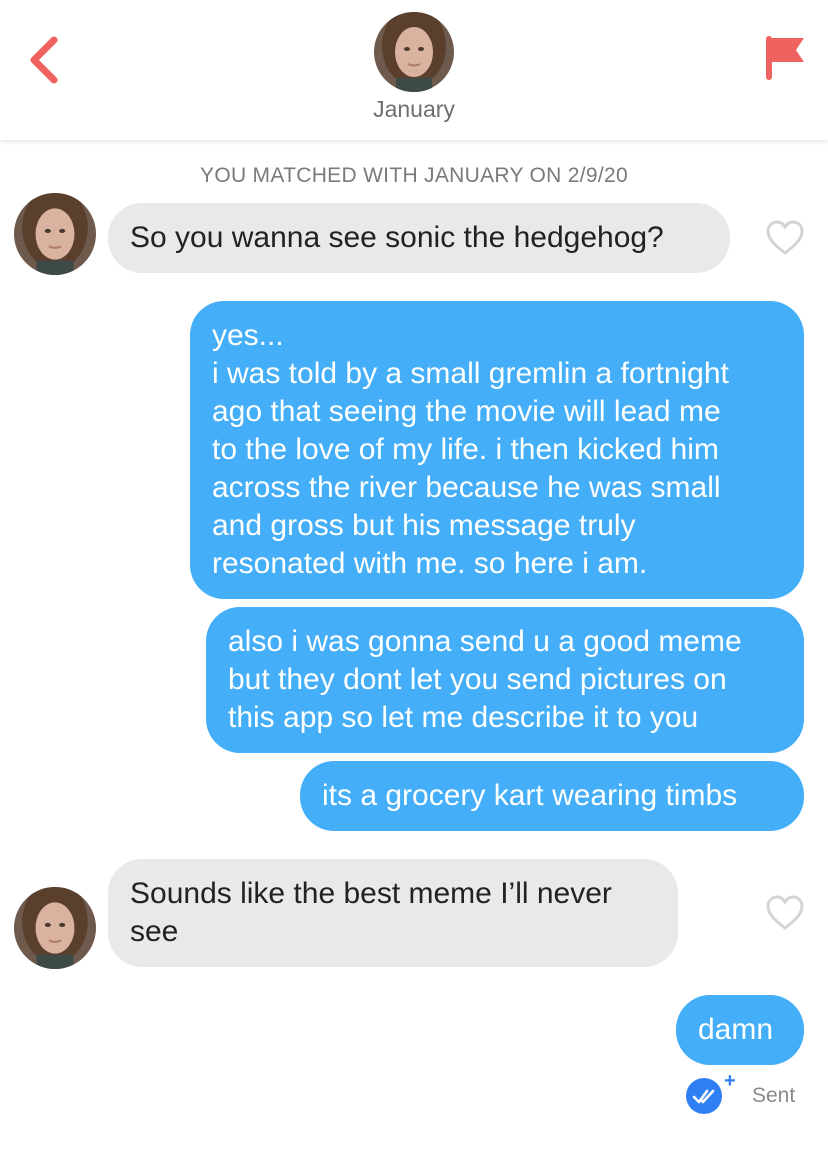 The width and height of the screenshot is (828, 1158). What do you see at coordinates (414, 109) in the screenshot?
I see `match-name: January` at bounding box center [414, 109].